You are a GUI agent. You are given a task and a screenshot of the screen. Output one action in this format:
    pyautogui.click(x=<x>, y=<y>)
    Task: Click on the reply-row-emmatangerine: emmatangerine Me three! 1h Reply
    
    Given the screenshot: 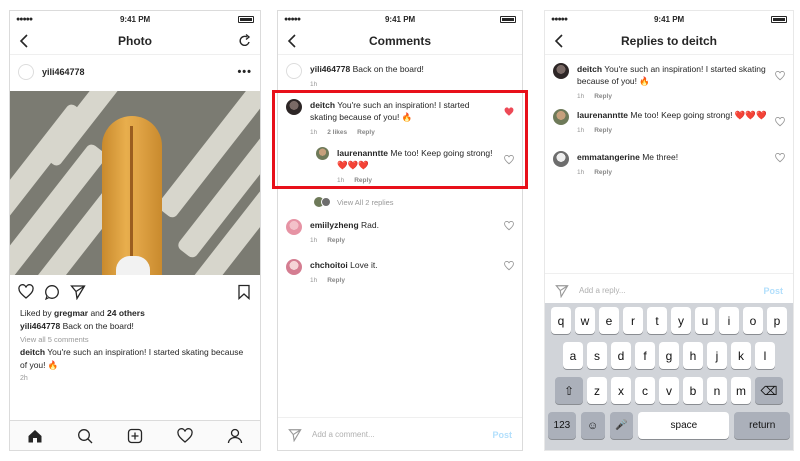 What is the action you would take?
    pyautogui.click(x=669, y=165)
    